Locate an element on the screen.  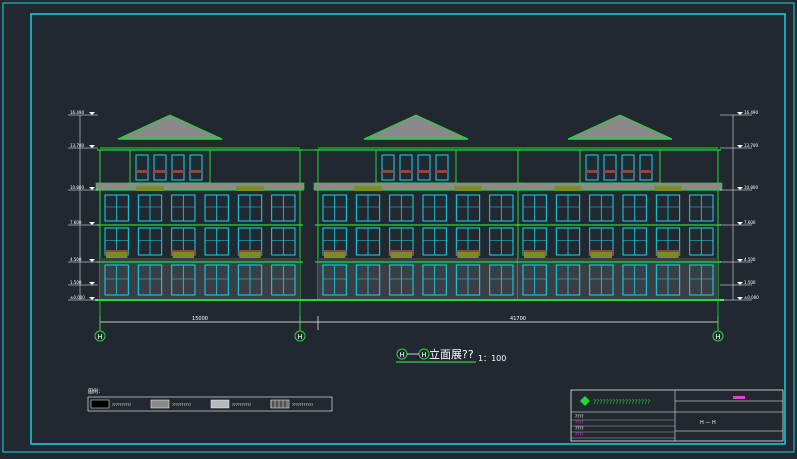
bottom-dimension: 15000 41700 is located at coordinates (409, 323).